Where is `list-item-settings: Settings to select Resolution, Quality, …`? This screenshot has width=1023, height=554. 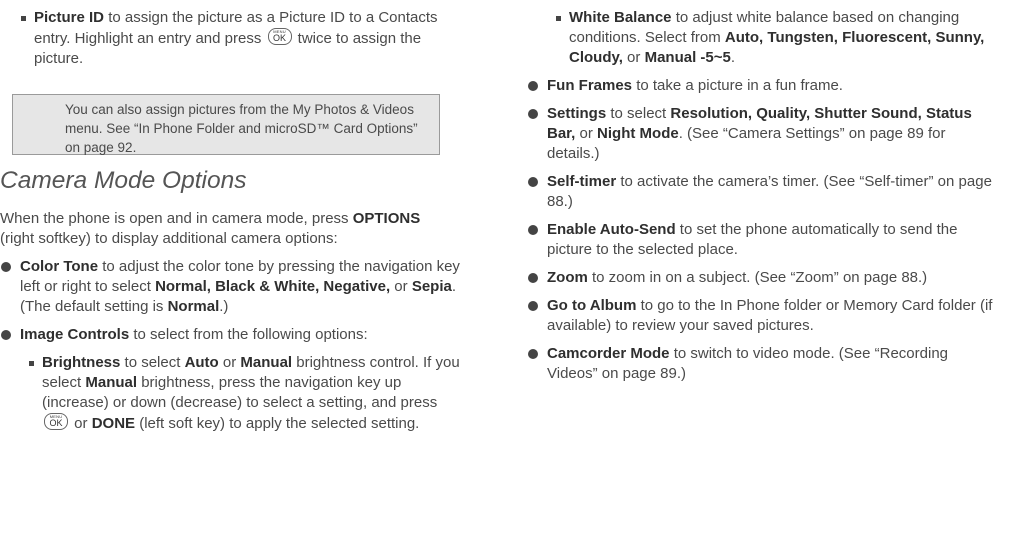 list-item-settings: Settings to select Resolution, Quality, … is located at coordinates (762, 134).